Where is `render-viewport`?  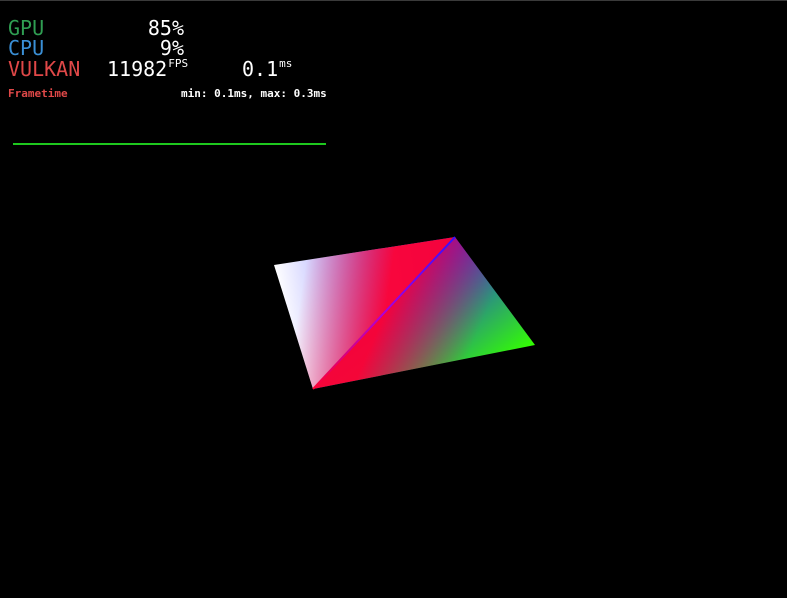
render-viewport is located at coordinates (404, 313).